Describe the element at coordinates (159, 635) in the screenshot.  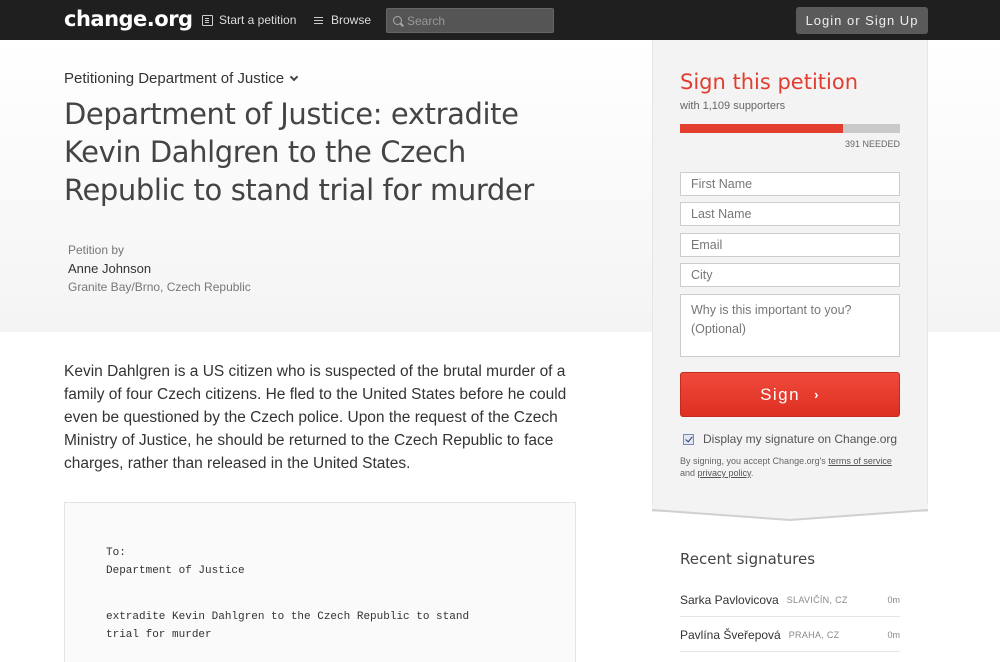
I see `letter-line-2: trial for murder` at that location.